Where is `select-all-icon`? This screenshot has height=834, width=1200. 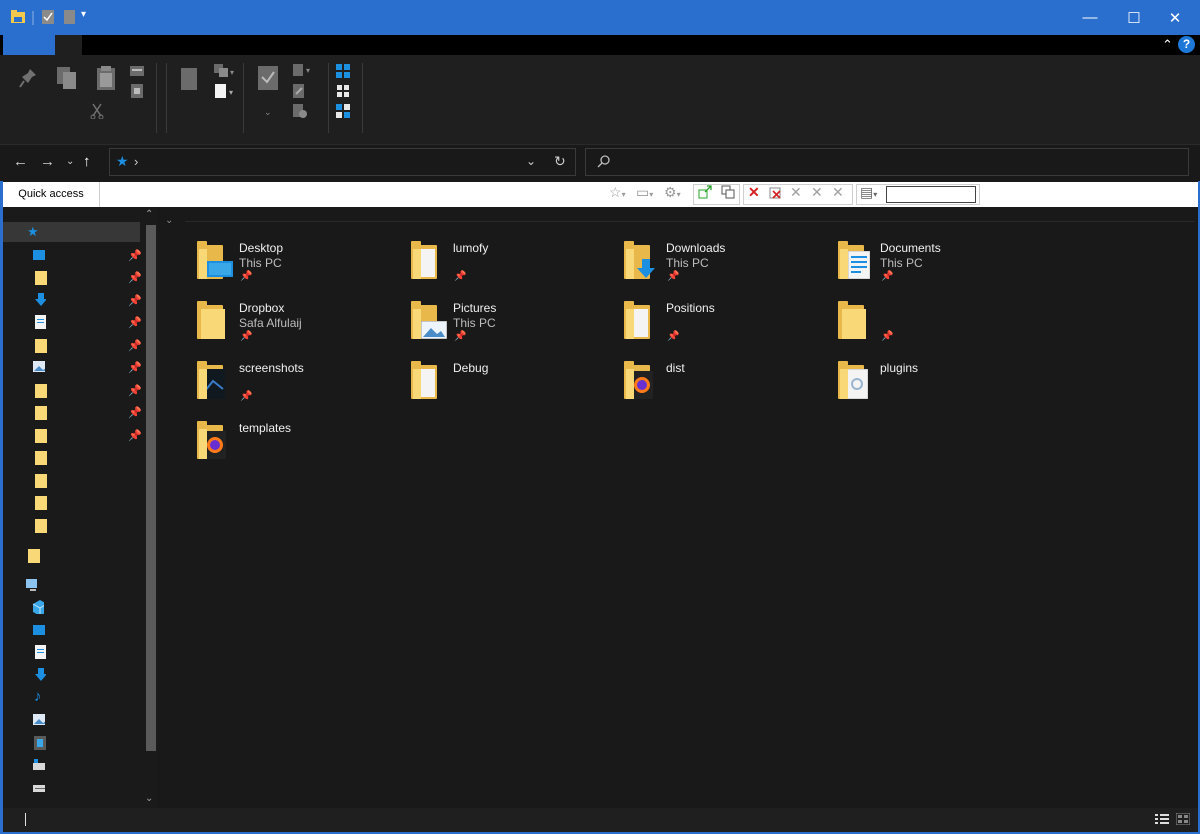 select-all-icon is located at coordinates (268, 79).